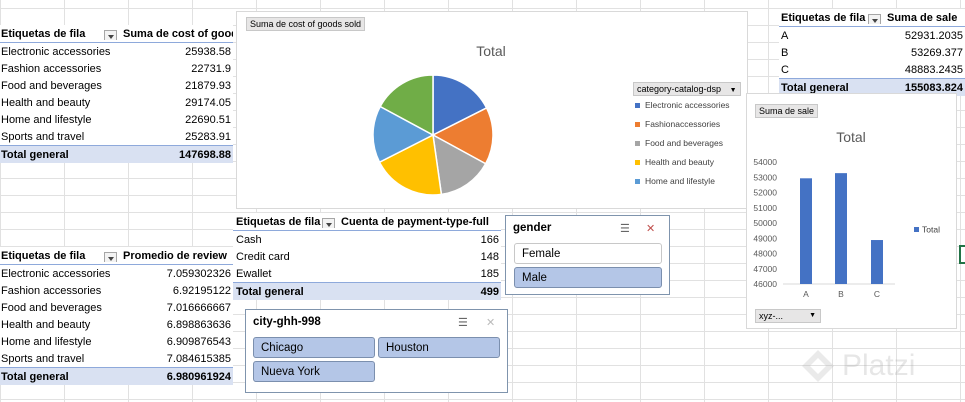  What do you see at coordinates (211, 68) in the screenshot?
I see `row-value: 22731.9` at bounding box center [211, 68].